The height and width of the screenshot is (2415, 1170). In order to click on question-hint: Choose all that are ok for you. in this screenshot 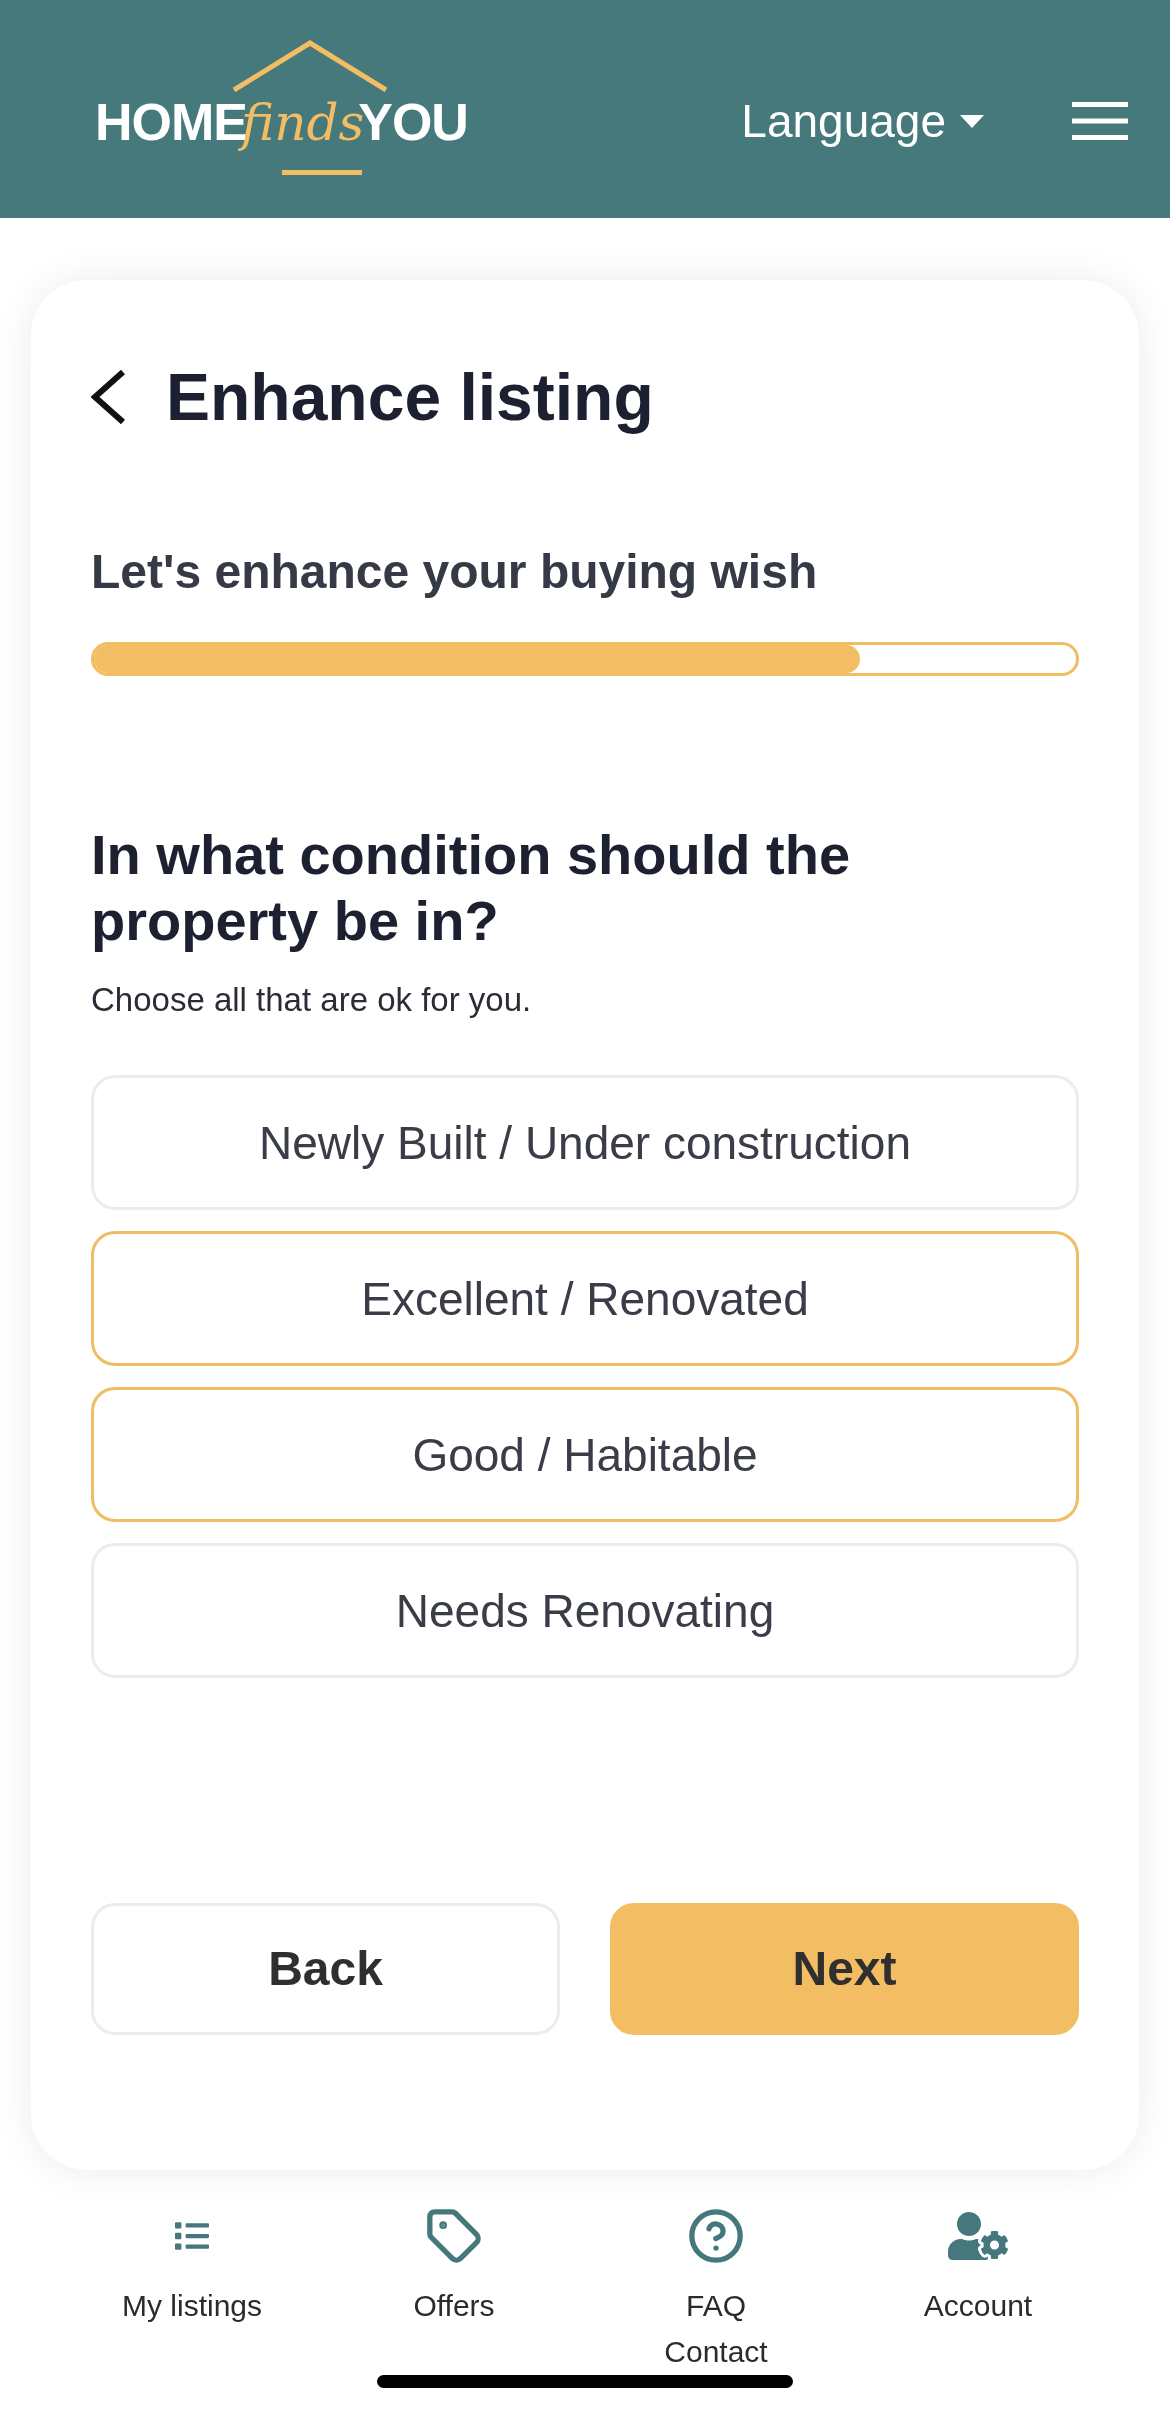, I will do `click(312, 1000)`.